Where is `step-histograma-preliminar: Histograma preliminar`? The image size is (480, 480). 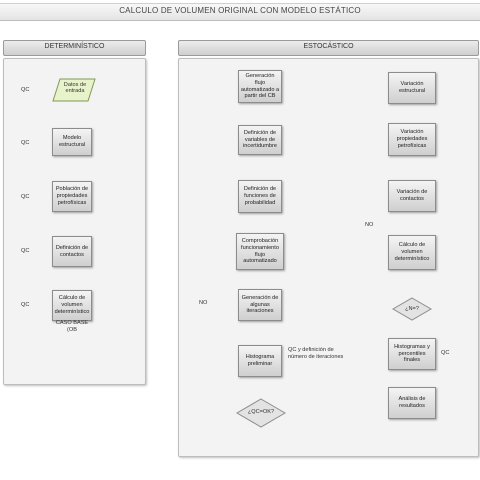
step-histograma-preliminar: Histograma preliminar is located at coordinates (260, 361).